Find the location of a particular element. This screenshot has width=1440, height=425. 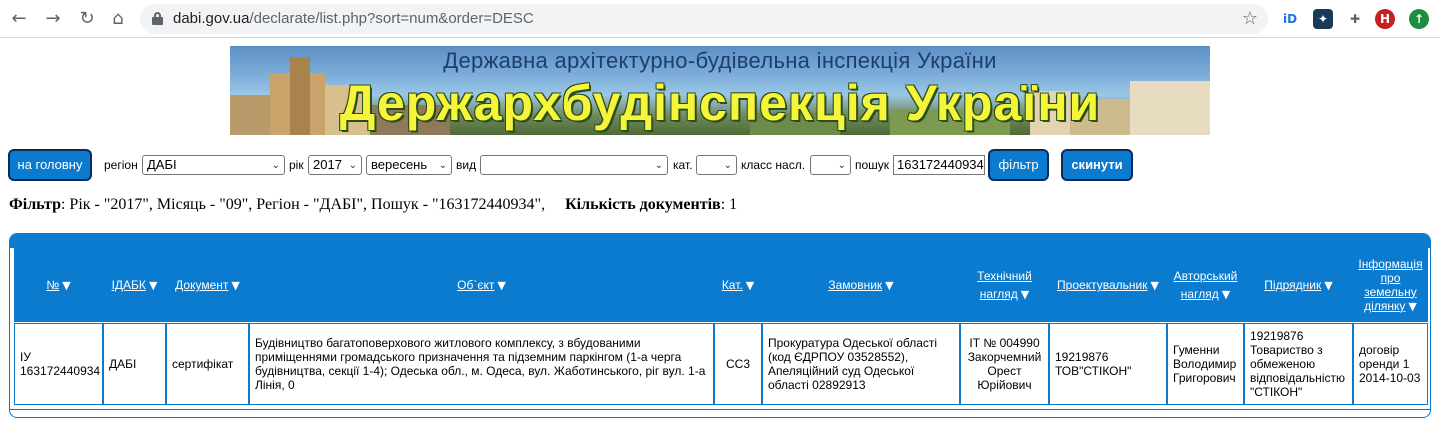

month-select: вересень ⌄ is located at coordinates (409, 165).